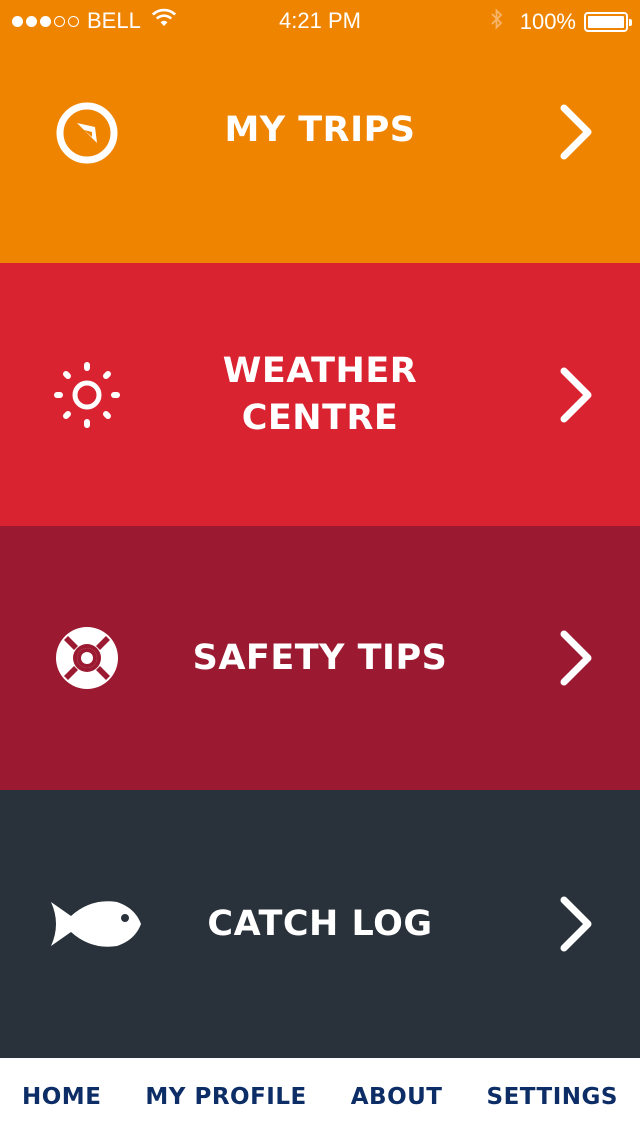 The image size is (640, 1136). Describe the element at coordinates (320, 130) in the screenshot. I see `menu-item-label: MY TRIPS` at that location.